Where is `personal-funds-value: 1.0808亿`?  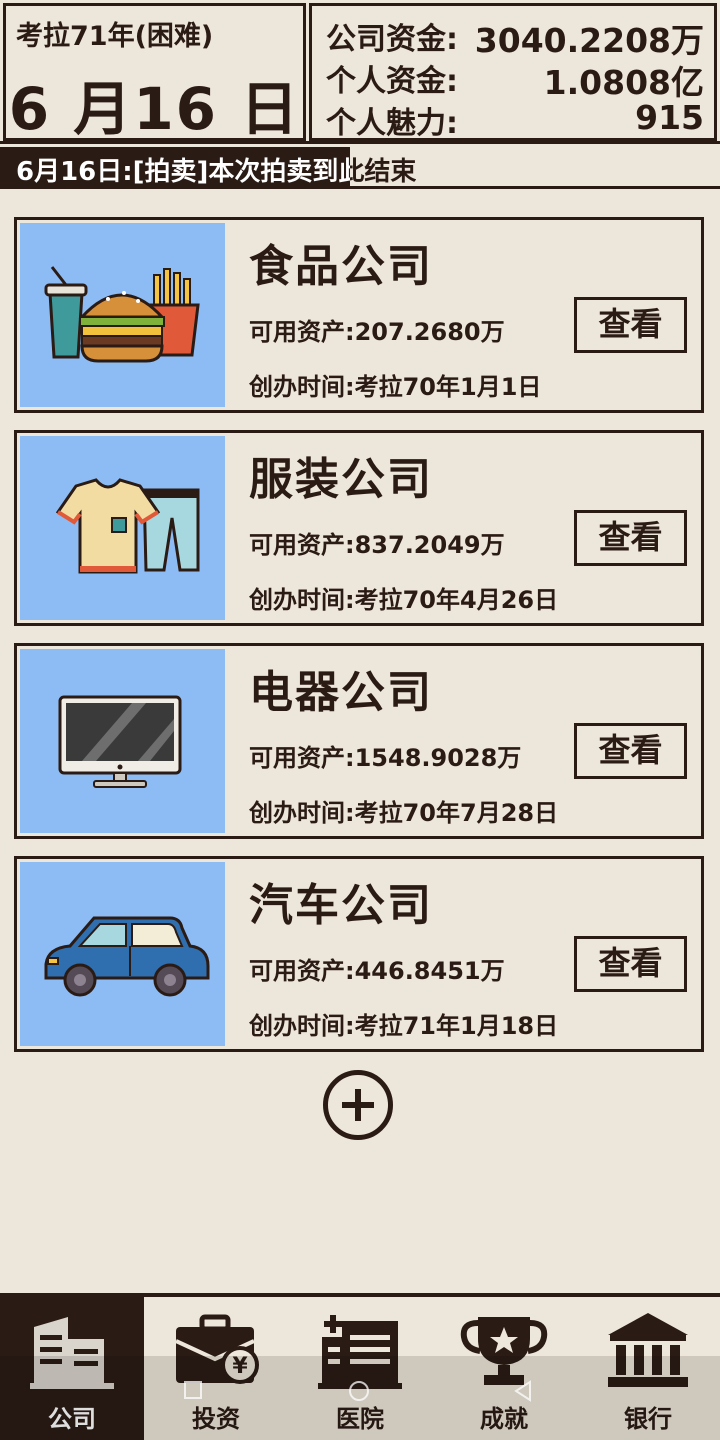 personal-funds-value: 1.0808亿 is located at coordinates (623, 82).